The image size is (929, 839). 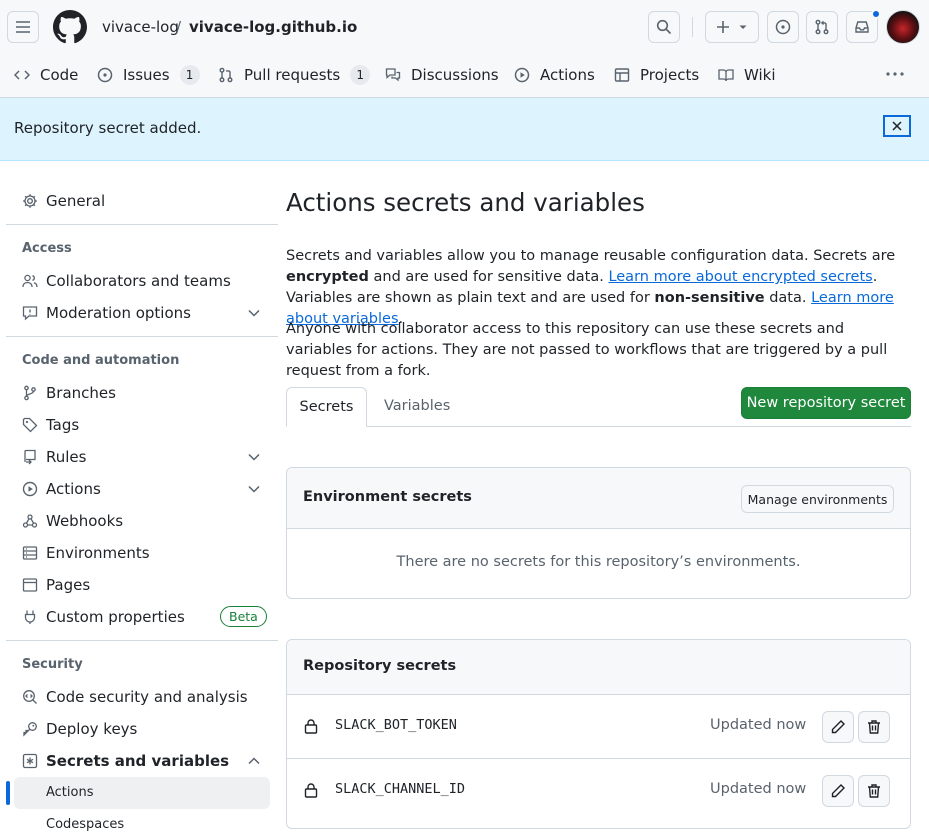 What do you see at coordinates (76, 201) in the screenshot?
I see `sidebar-item-label: General` at bounding box center [76, 201].